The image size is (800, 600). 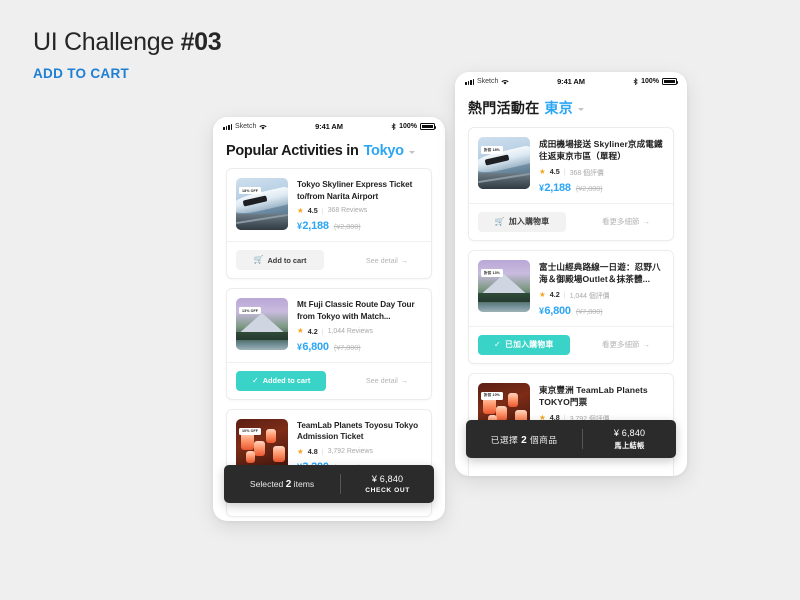 I want to click on activity-thumbnail: 13% OFF, so click(x=262, y=324).